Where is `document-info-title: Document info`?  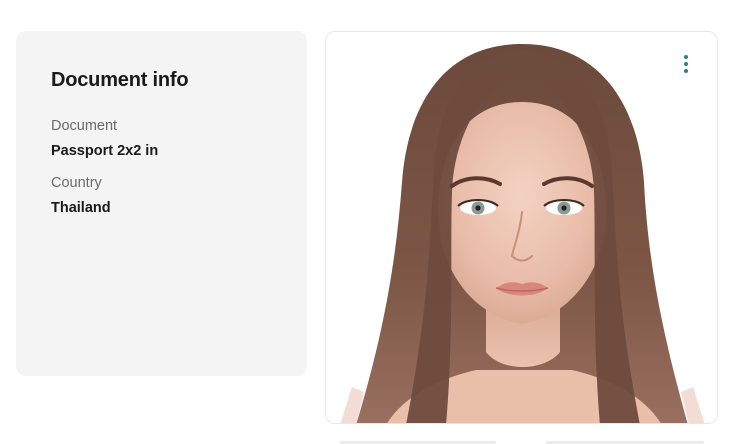 document-info-title: Document info is located at coordinates (120, 80).